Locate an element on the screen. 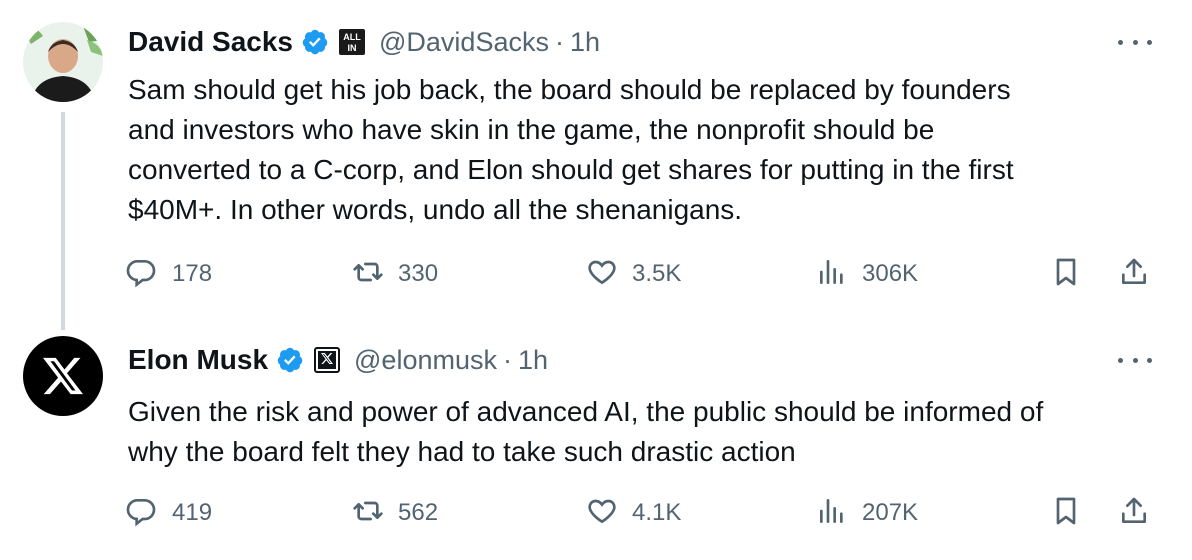 This screenshot has width=1192, height=560. svg-text: IN is located at coordinates (352, 48).